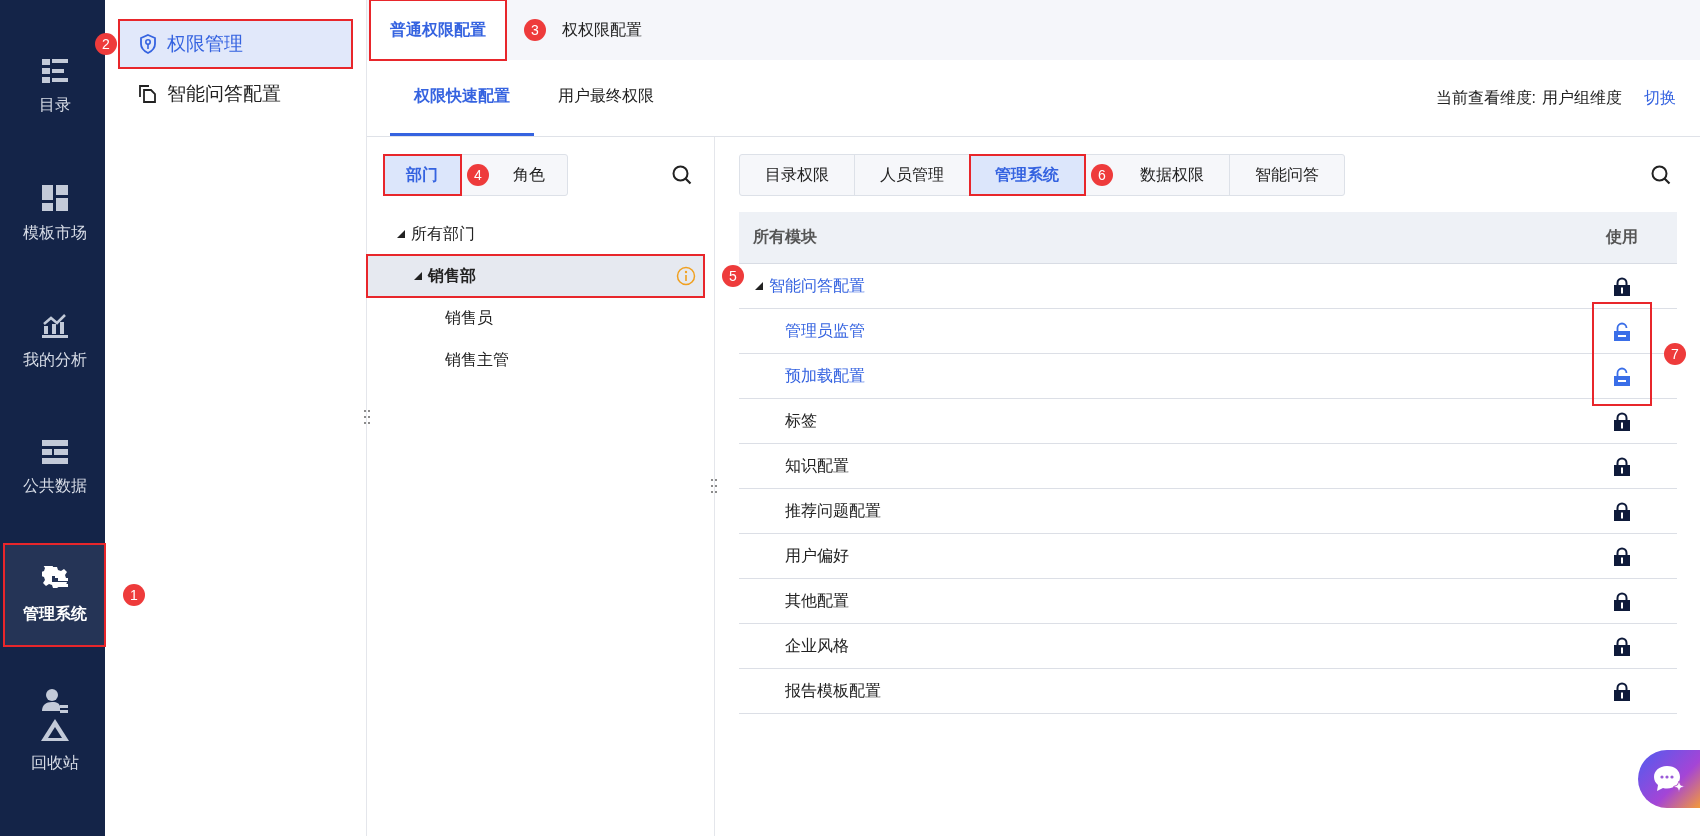 This screenshot has width=1700, height=836. I want to click on nav-item: 模板市场, so click(54, 214).